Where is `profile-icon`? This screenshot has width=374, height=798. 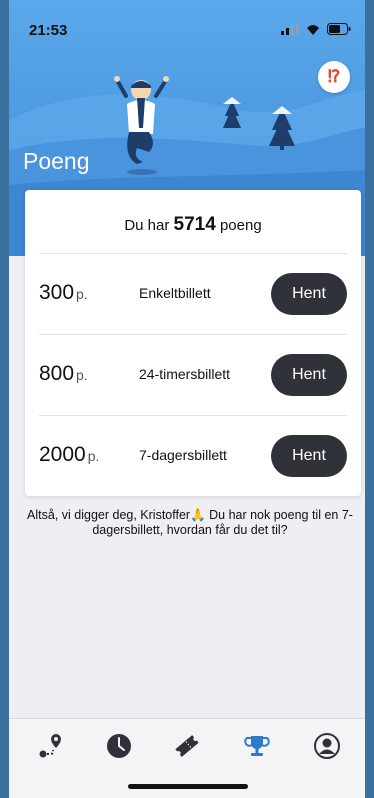 profile-icon is located at coordinates (327, 746).